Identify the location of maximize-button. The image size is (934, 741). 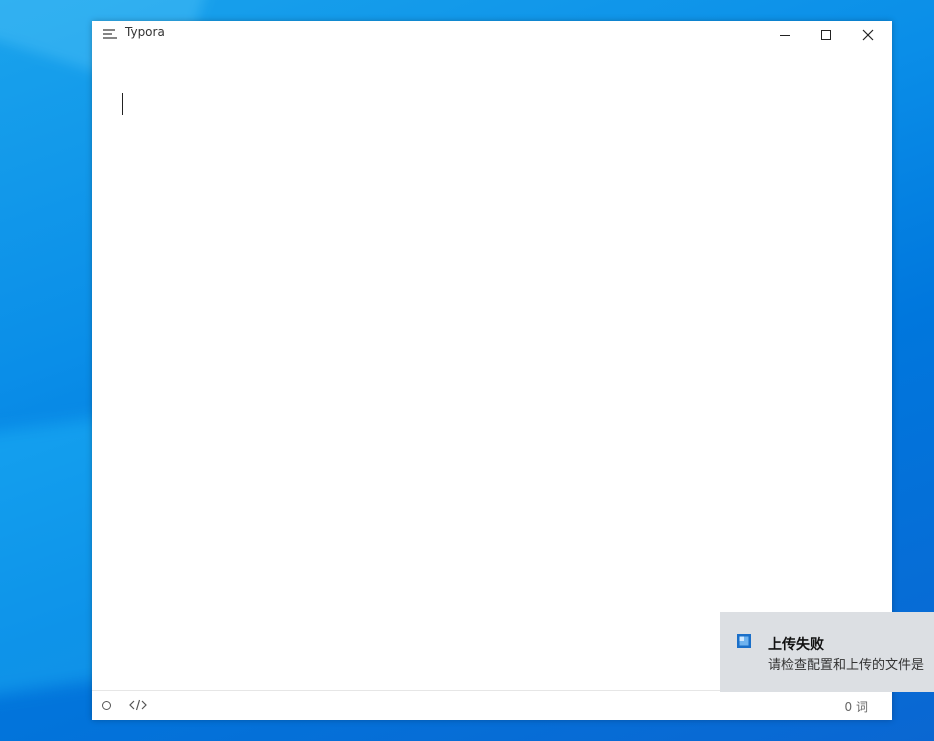
(826, 35).